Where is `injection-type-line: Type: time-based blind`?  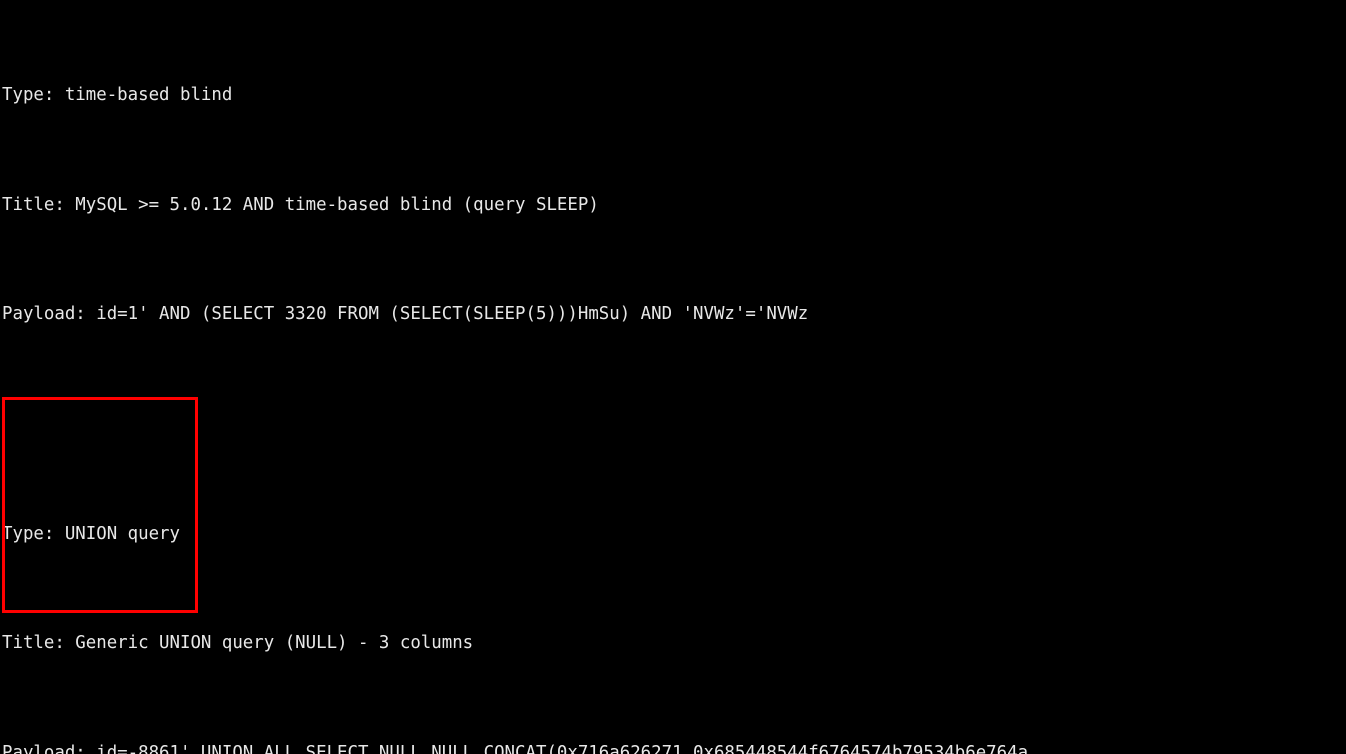 injection-type-line: Type: time-based blind is located at coordinates (673, 95).